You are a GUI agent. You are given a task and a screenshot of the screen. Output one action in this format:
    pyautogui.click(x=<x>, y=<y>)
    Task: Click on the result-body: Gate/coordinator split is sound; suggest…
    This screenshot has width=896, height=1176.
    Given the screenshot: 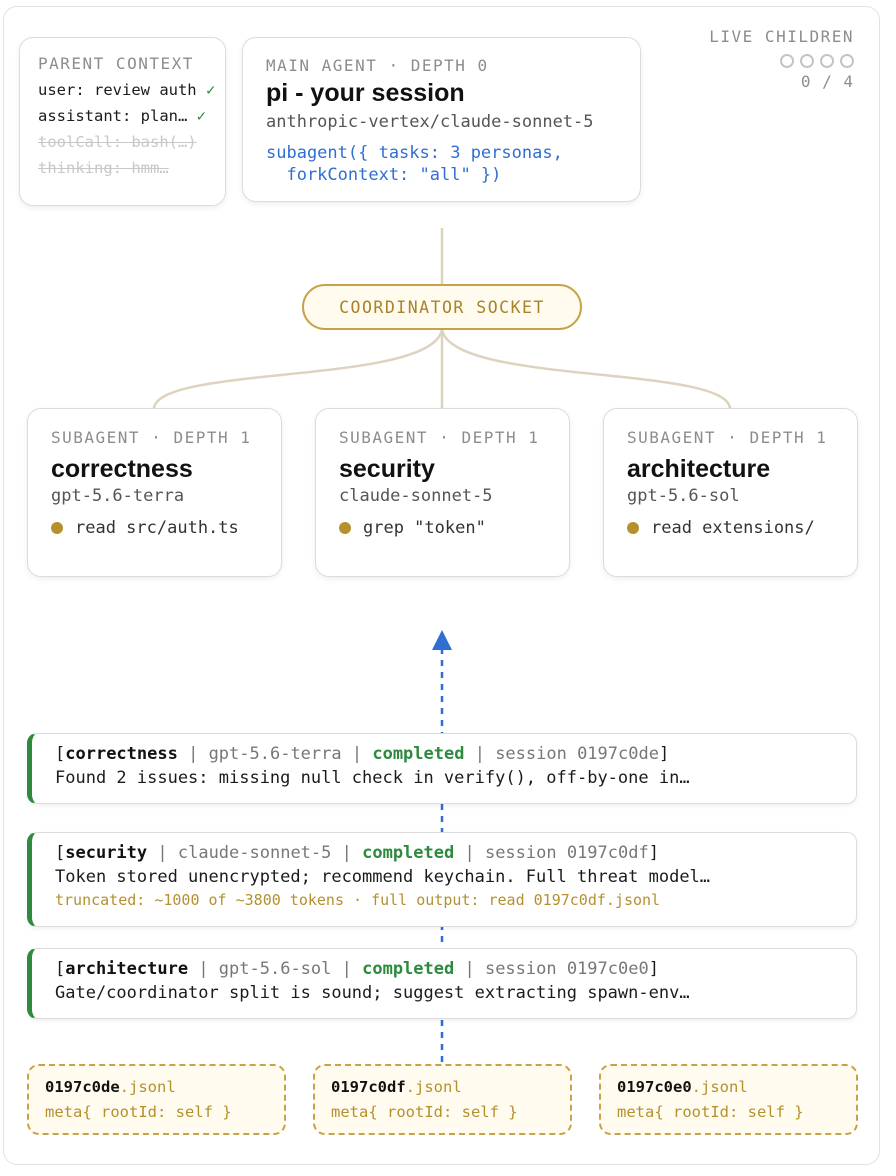 What is the action you would take?
    pyautogui.click(x=372, y=993)
    